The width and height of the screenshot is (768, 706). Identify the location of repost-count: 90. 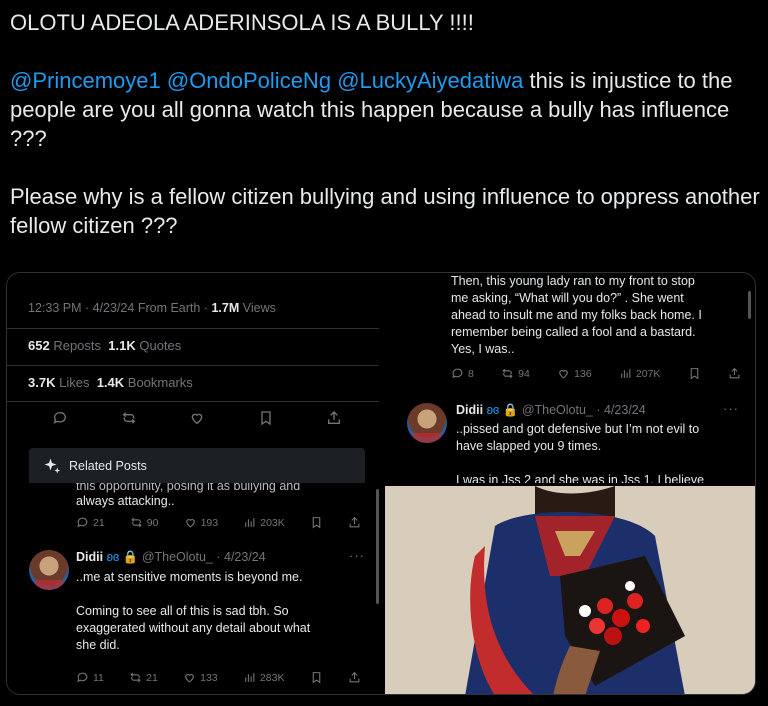
(152, 522).